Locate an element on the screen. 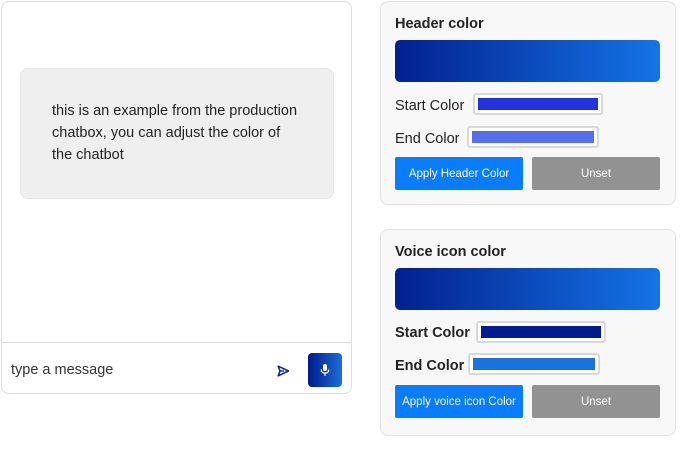  voice-start-color-swatch is located at coordinates (541, 332).